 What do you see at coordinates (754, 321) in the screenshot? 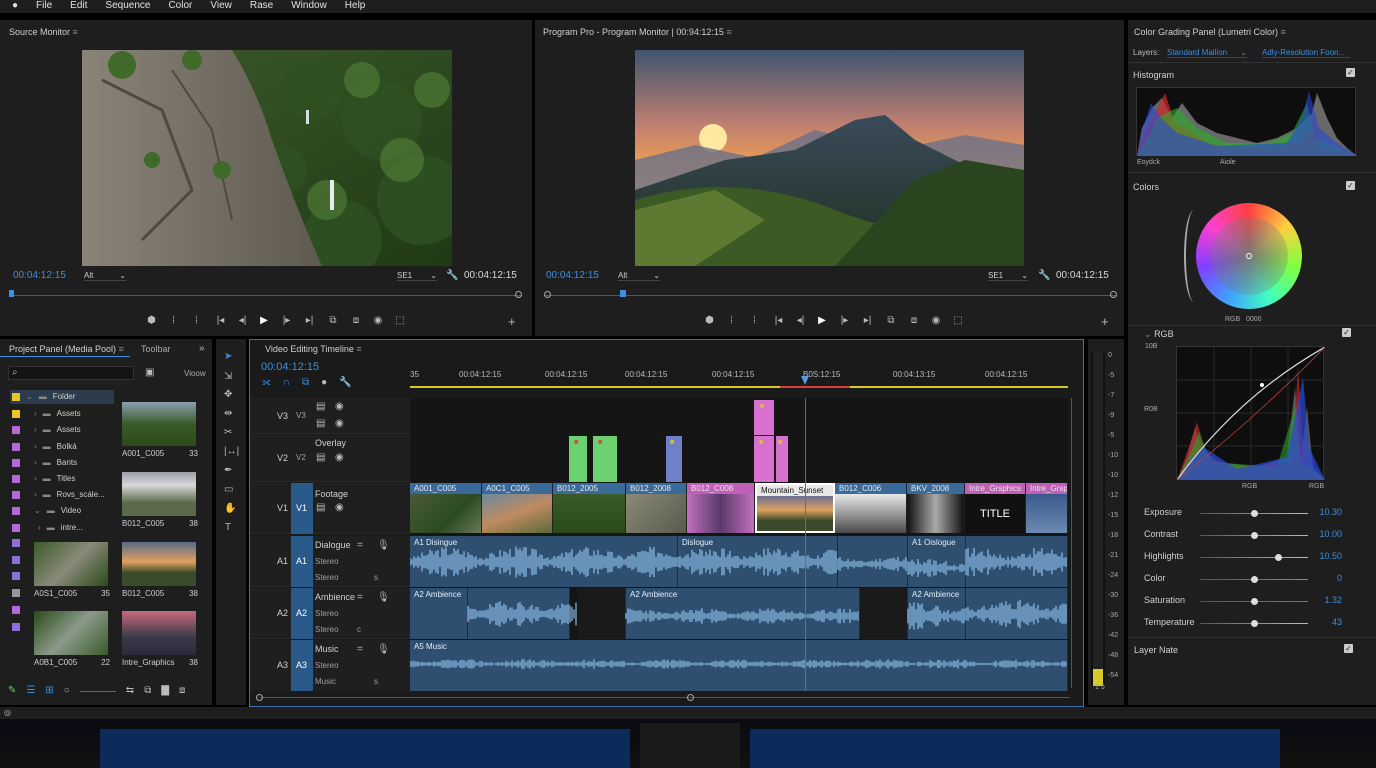
I see `mark-out-icon: ⦙` at bounding box center [754, 321].